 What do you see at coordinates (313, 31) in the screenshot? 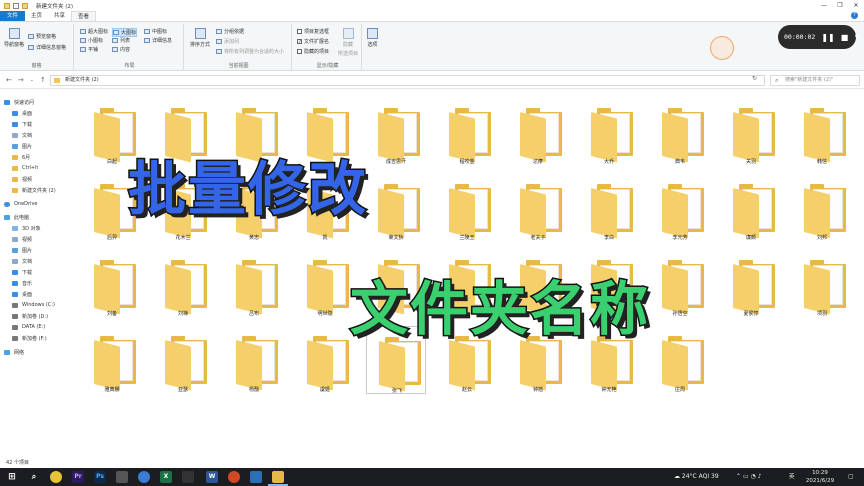
I see `item-checkboxes-toggle: 项目复选框` at bounding box center [313, 31].